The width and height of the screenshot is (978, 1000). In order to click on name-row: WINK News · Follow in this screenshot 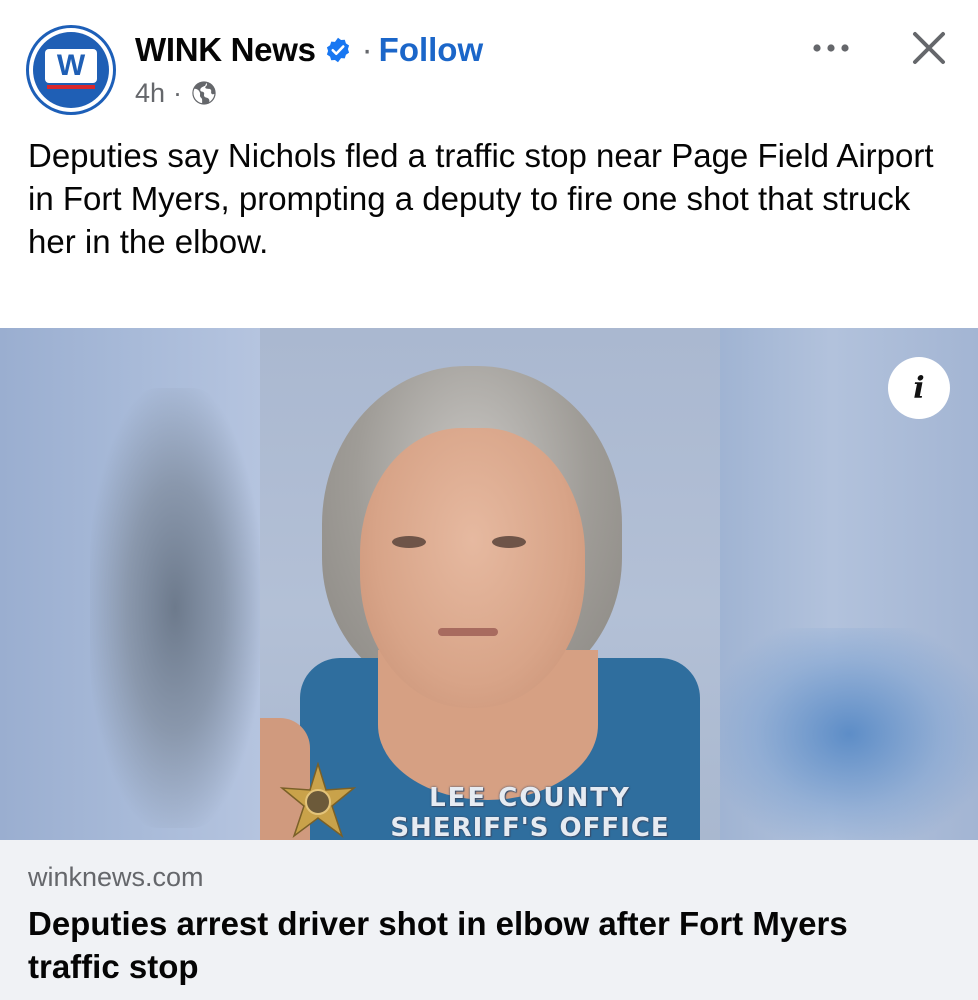, I will do `click(309, 50)`.